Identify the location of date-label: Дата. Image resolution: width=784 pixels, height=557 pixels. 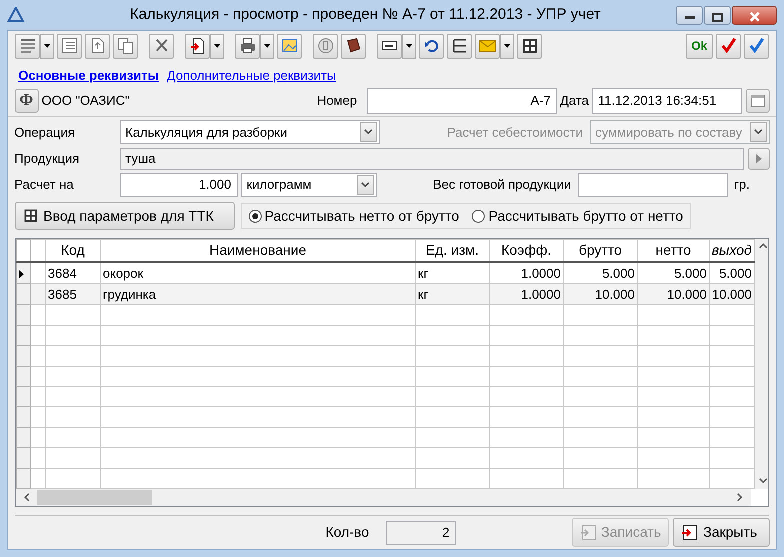
(574, 101).